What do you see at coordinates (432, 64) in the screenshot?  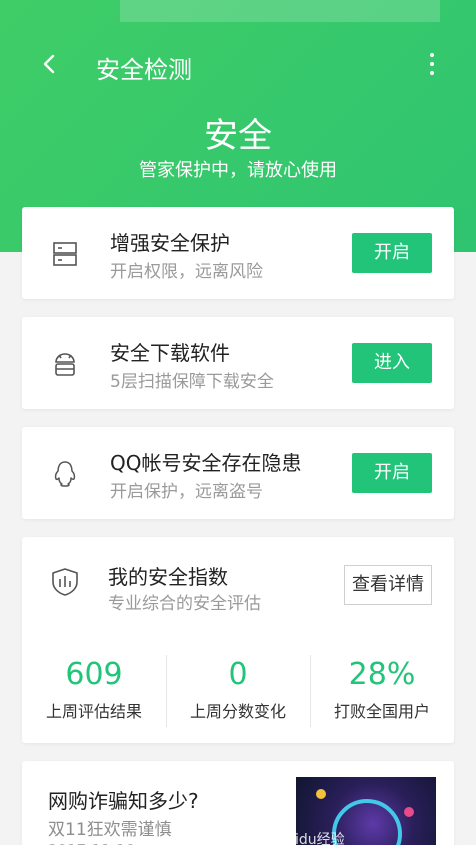 I see `more-options-icon` at bounding box center [432, 64].